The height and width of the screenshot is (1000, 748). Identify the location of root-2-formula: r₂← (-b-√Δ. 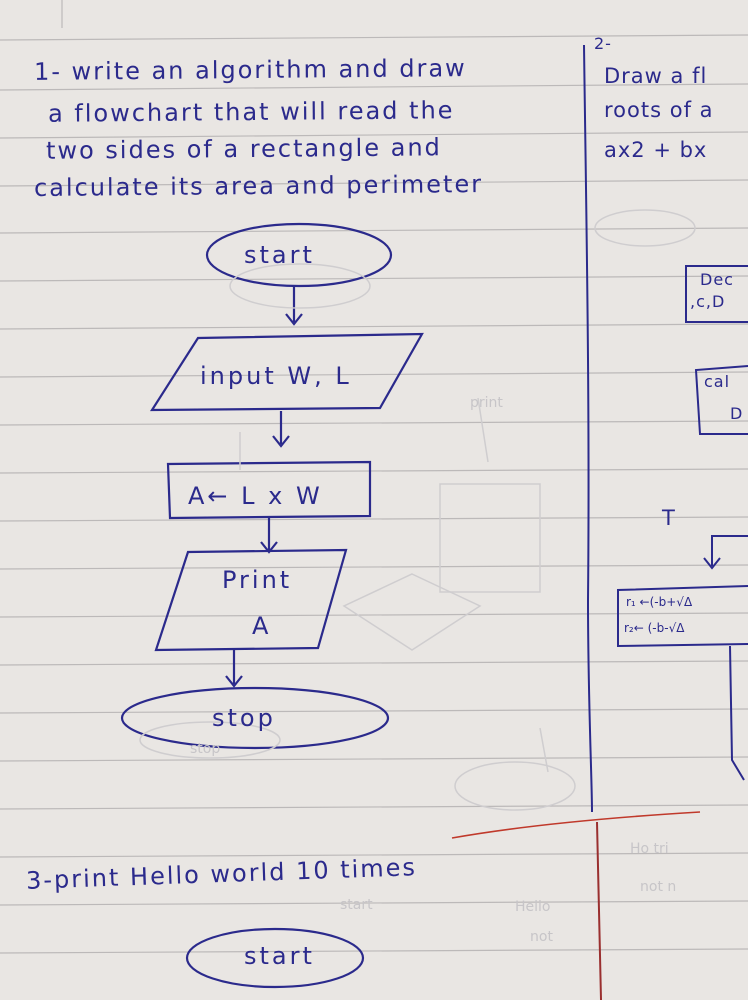
(654, 628).